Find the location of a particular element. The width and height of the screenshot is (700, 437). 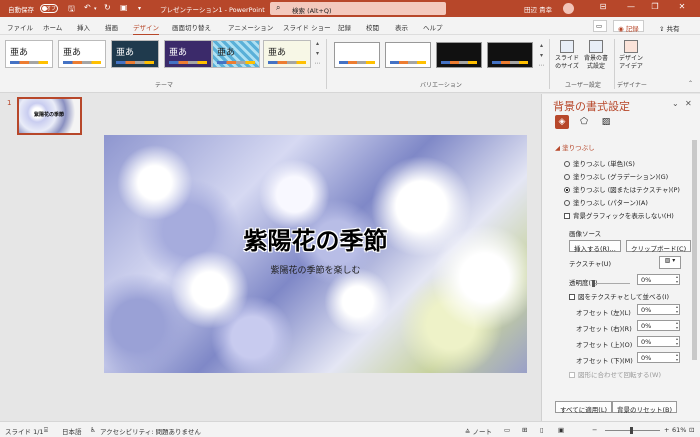

slider-knob is located at coordinates (593, 283).